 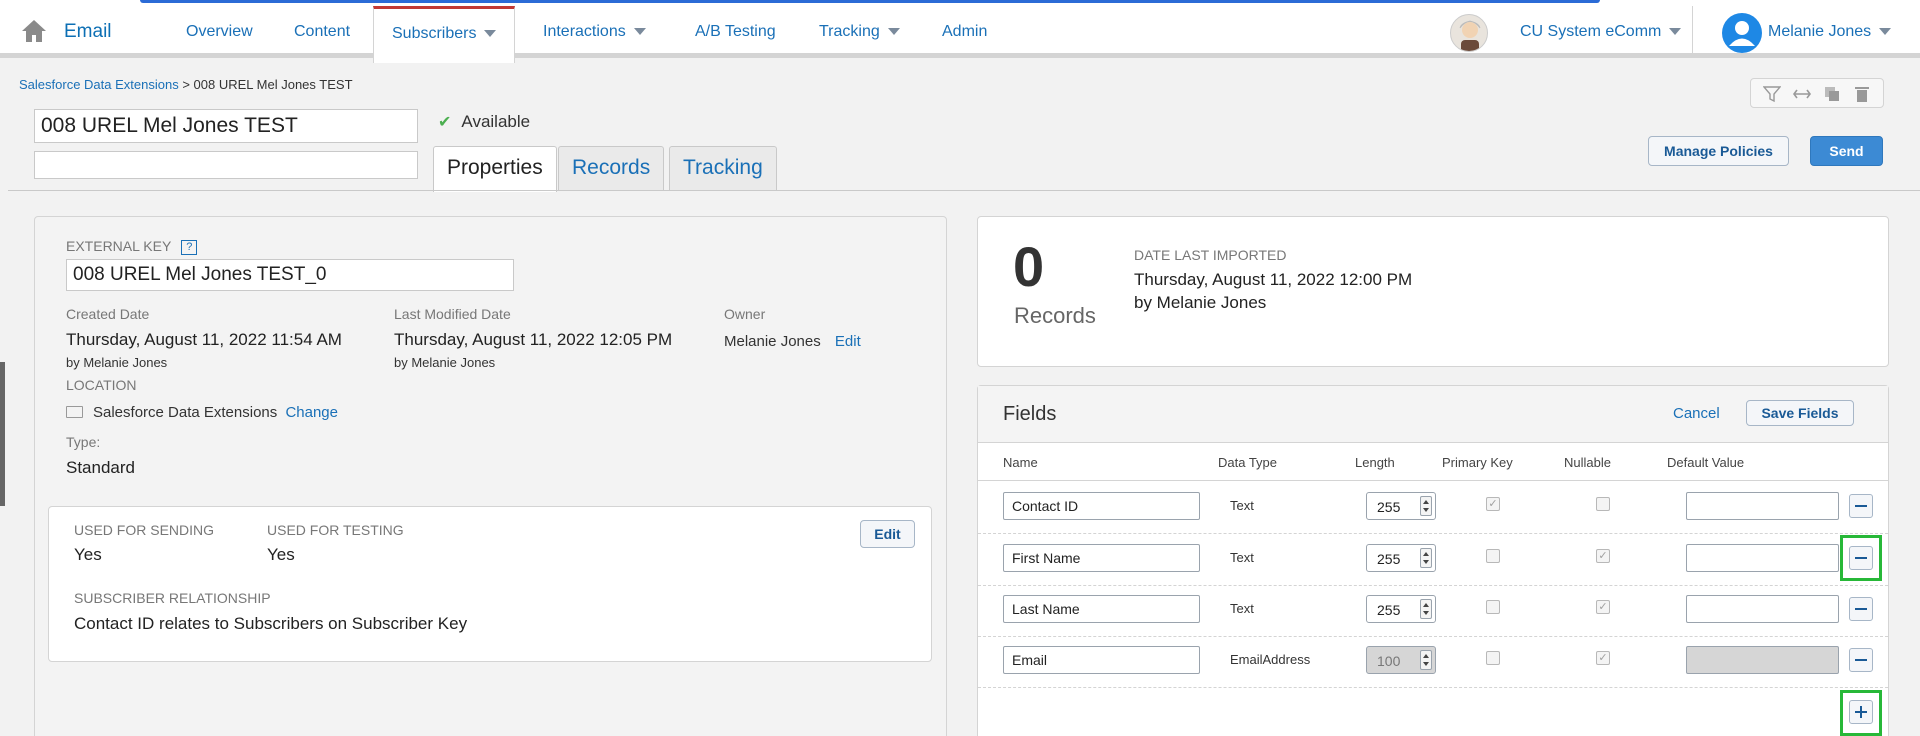 I want to click on length-value: 100, so click(x=1389, y=661).